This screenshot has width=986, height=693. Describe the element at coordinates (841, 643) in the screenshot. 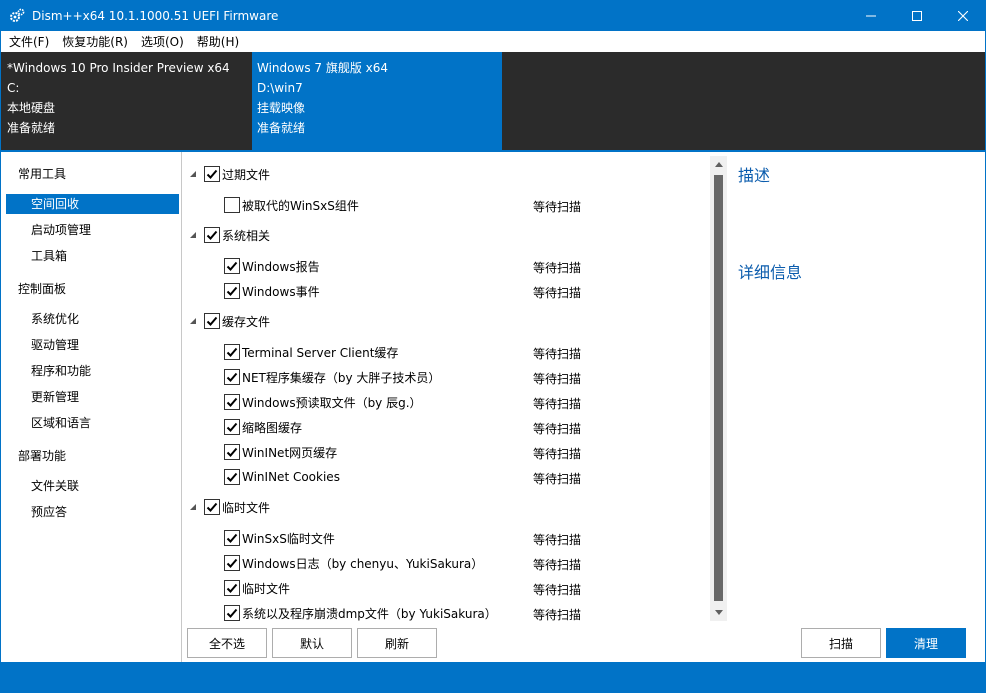

I see `scan-button: 扫描` at that location.